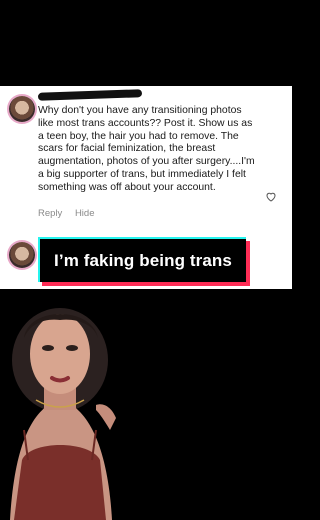  What do you see at coordinates (85, 213) in the screenshot?
I see `hide-button: Hide` at bounding box center [85, 213].